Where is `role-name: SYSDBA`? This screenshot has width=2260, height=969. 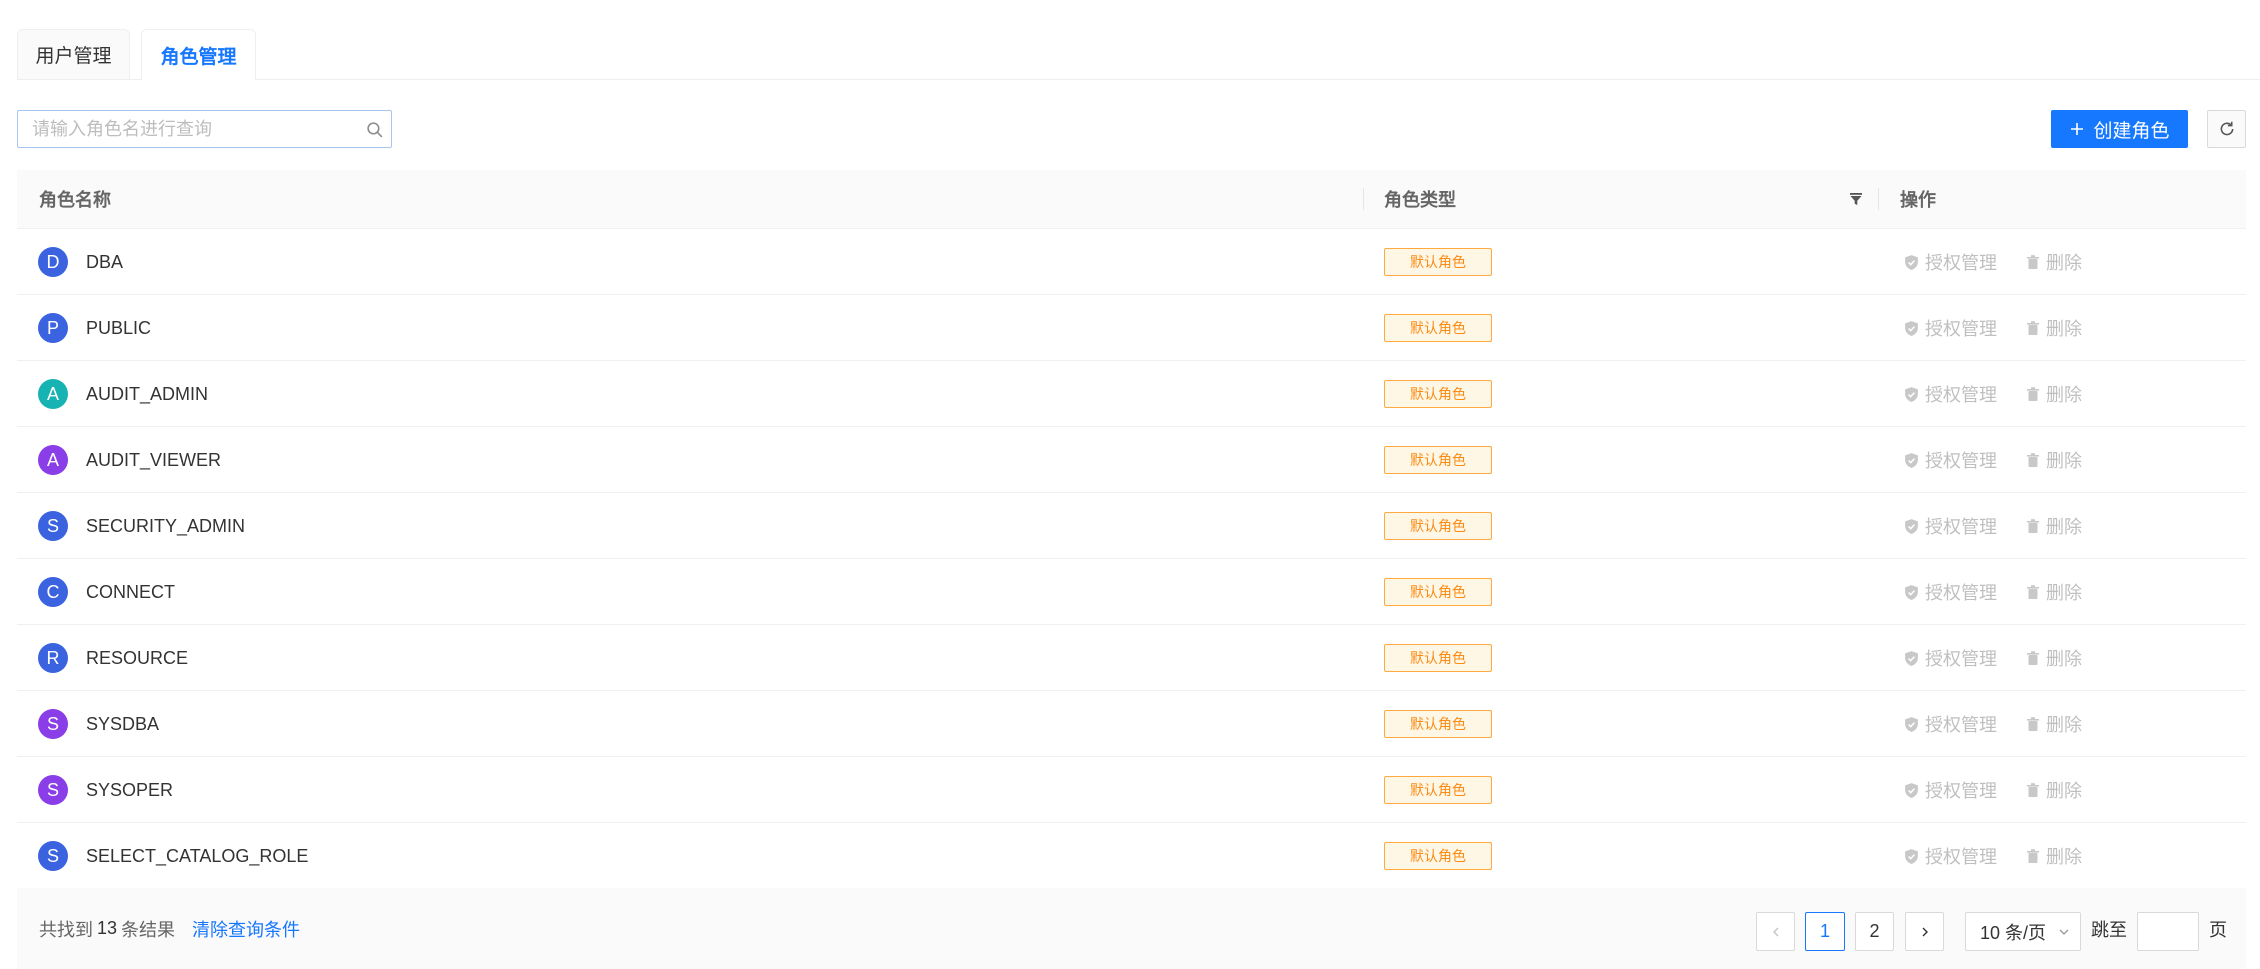 role-name: SYSDBA is located at coordinates (123, 723).